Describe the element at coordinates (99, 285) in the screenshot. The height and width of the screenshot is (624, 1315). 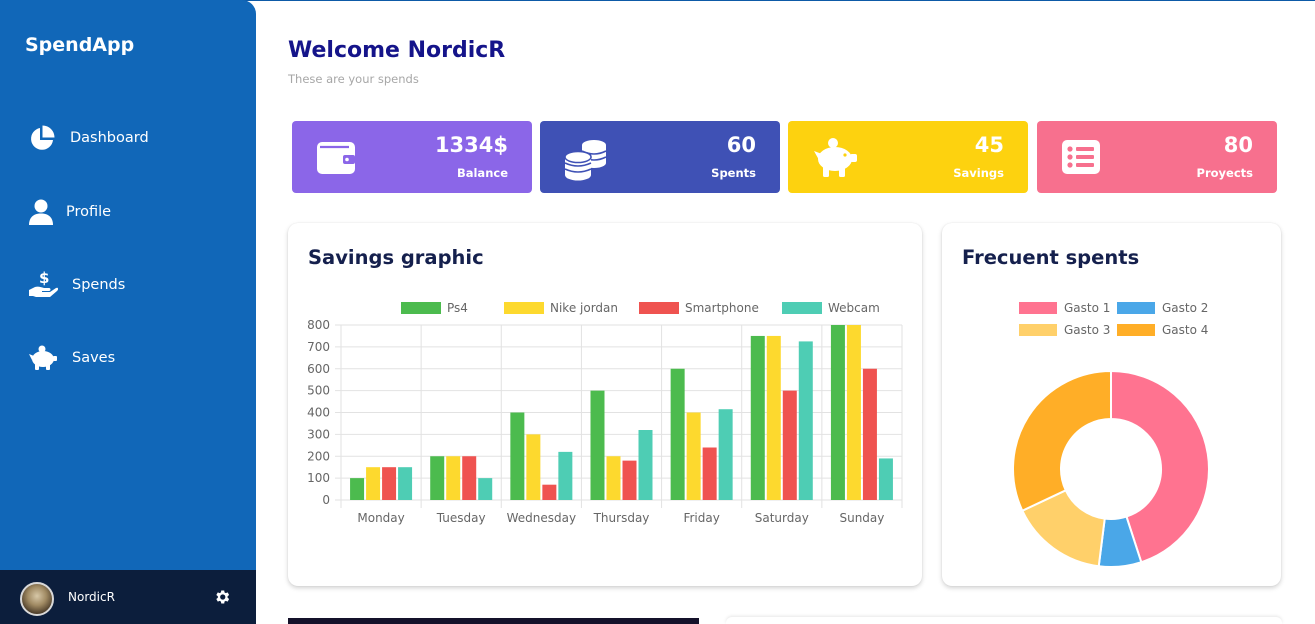
I see `sidebar-item-label: Spends` at that location.